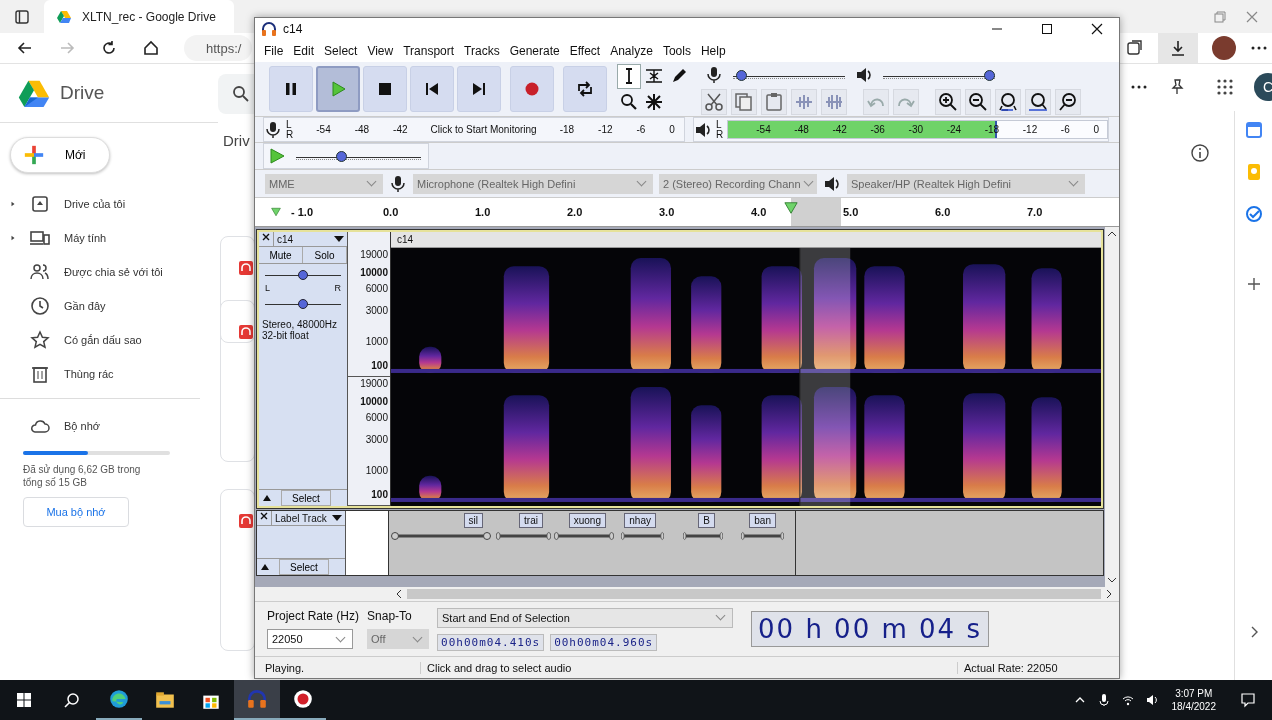 The height and width of the screenshot is (720, 1272). Describe the element at coordinates (310, 639) in the screenshot. I see `project-rate-dropdown: 22050` at that location.